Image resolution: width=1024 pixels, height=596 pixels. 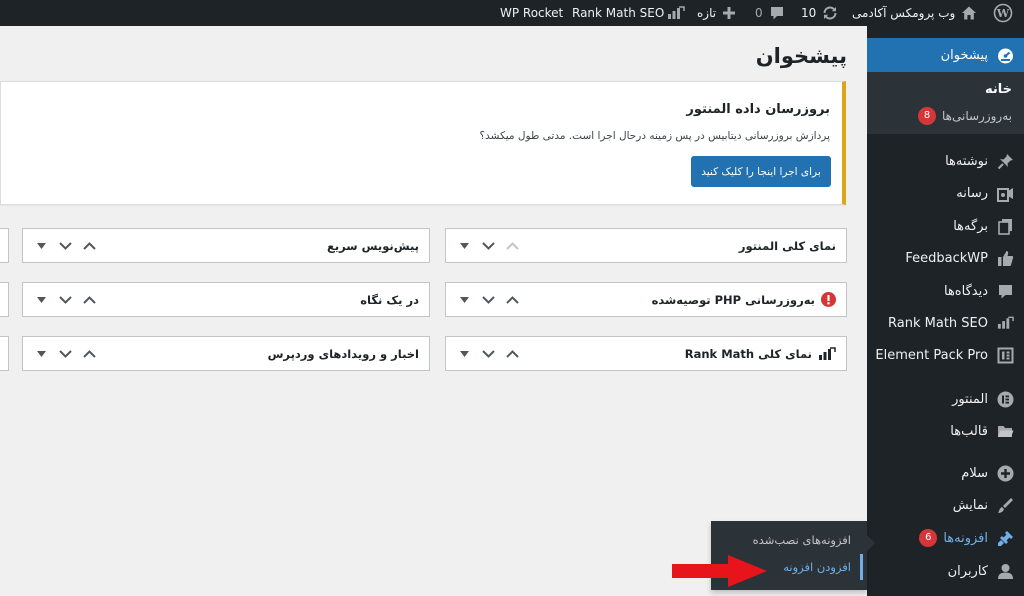 What do you see at coordinates (801, 56) in the screenshot?
I see `page-title: پیشخوان` at bounding box center [801, 56].